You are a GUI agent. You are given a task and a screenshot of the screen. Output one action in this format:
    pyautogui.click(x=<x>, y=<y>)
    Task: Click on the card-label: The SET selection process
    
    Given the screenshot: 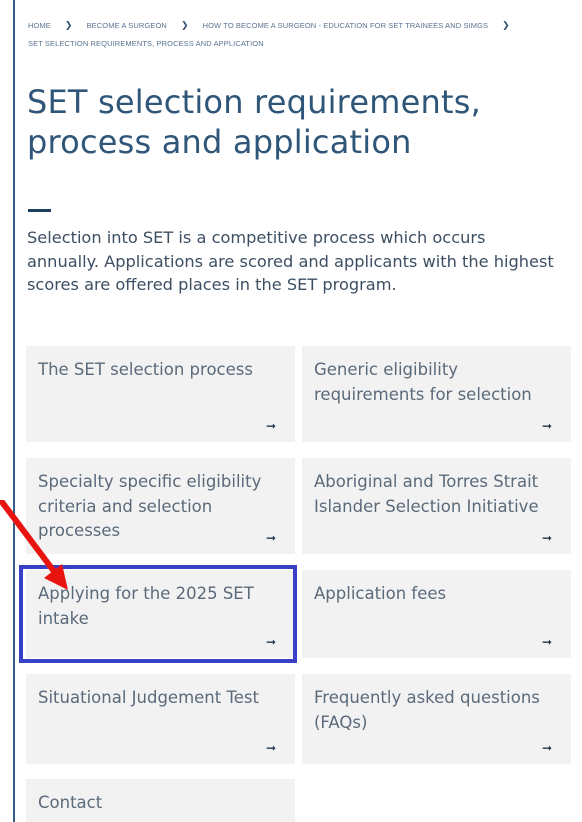 What is the action you would take?
    pyautogui.click(x=145, y=369)
    